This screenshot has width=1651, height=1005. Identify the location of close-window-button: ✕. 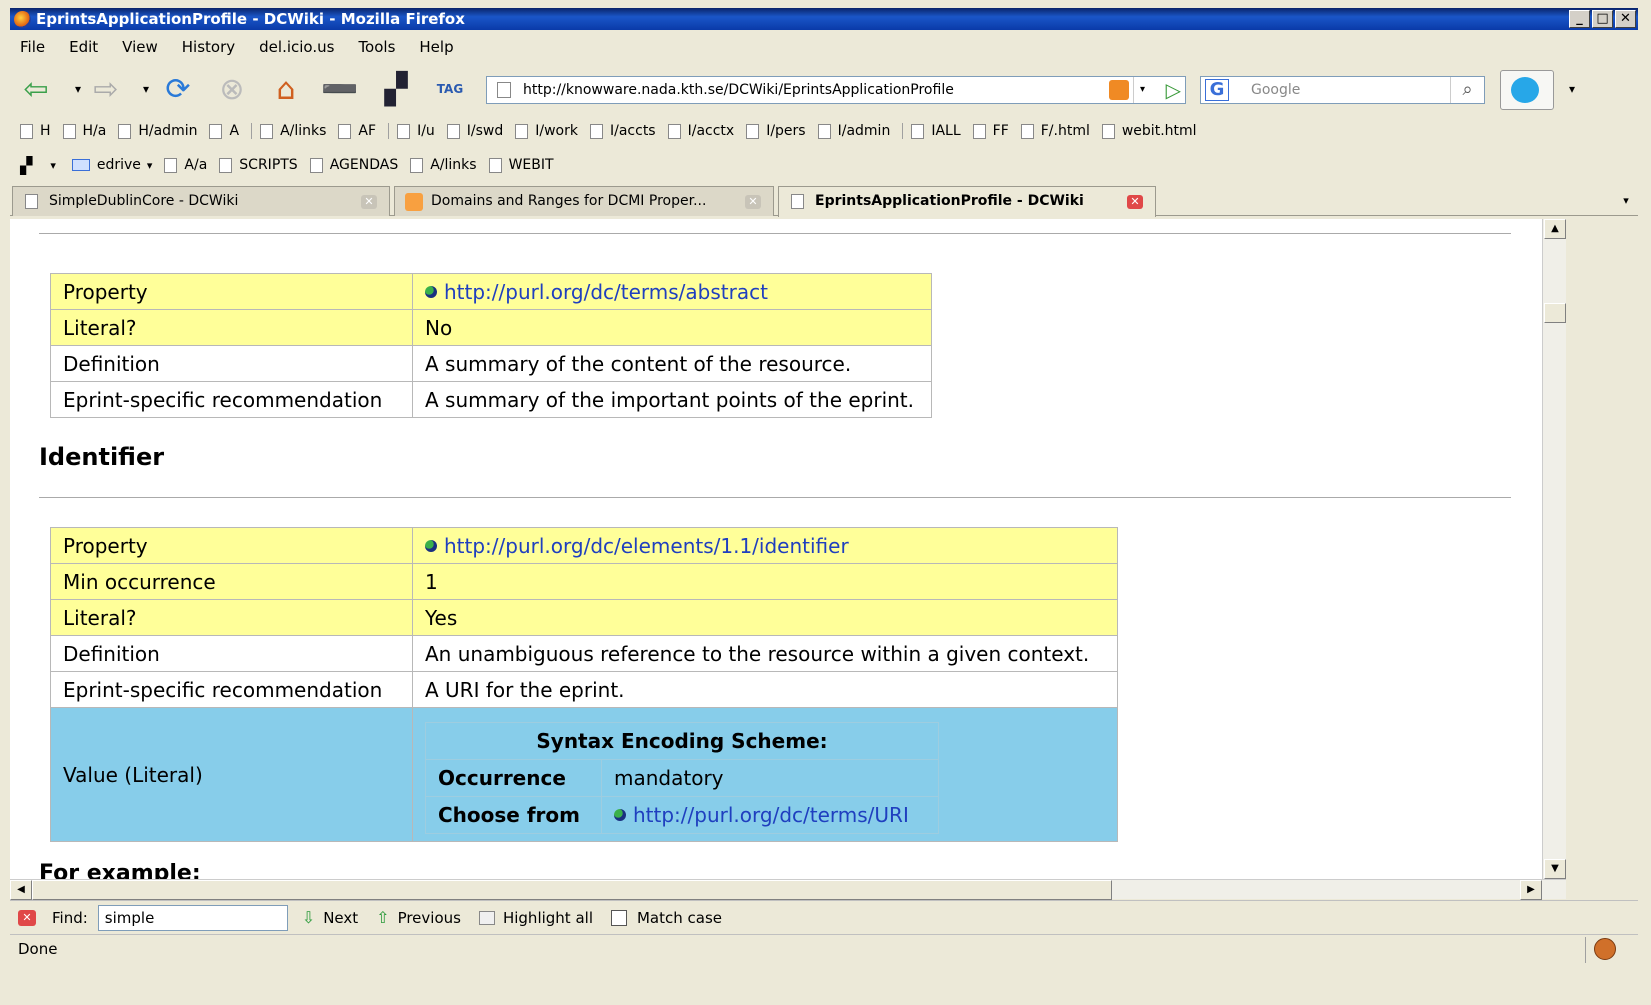
(1625, 19).